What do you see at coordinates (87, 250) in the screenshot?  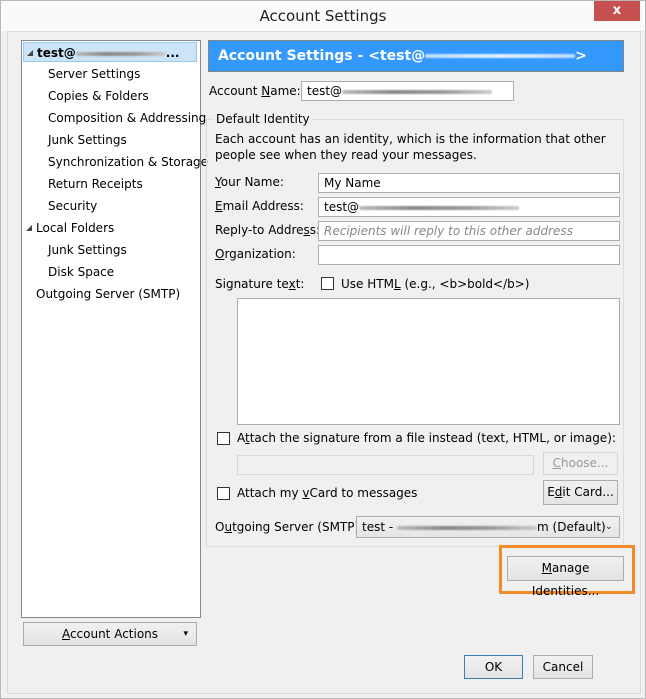 I see `tree-item-local-junk-settings: Junk Settings` at bounding box center [87, 250].